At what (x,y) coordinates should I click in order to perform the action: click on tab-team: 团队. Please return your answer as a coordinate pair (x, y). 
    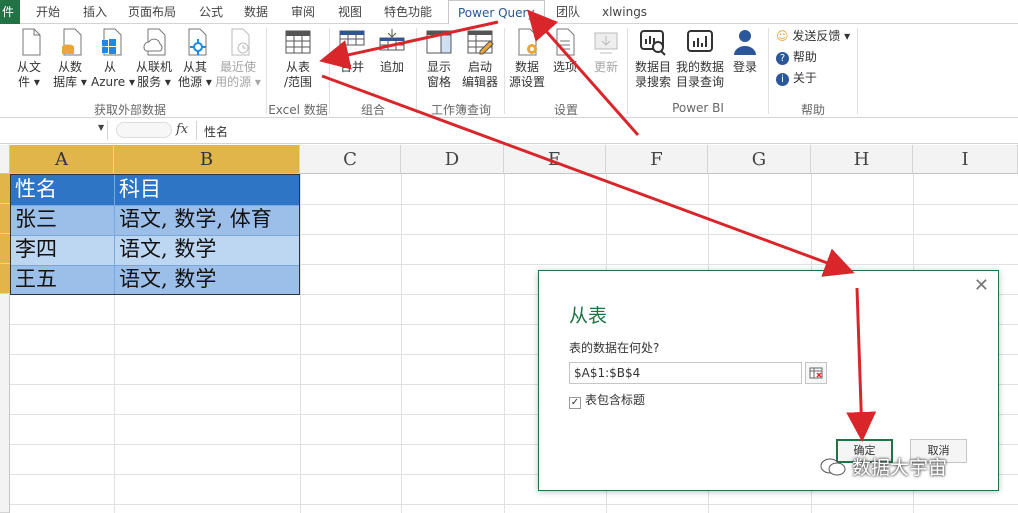
    Looking at the image, I should click on (568, 12).